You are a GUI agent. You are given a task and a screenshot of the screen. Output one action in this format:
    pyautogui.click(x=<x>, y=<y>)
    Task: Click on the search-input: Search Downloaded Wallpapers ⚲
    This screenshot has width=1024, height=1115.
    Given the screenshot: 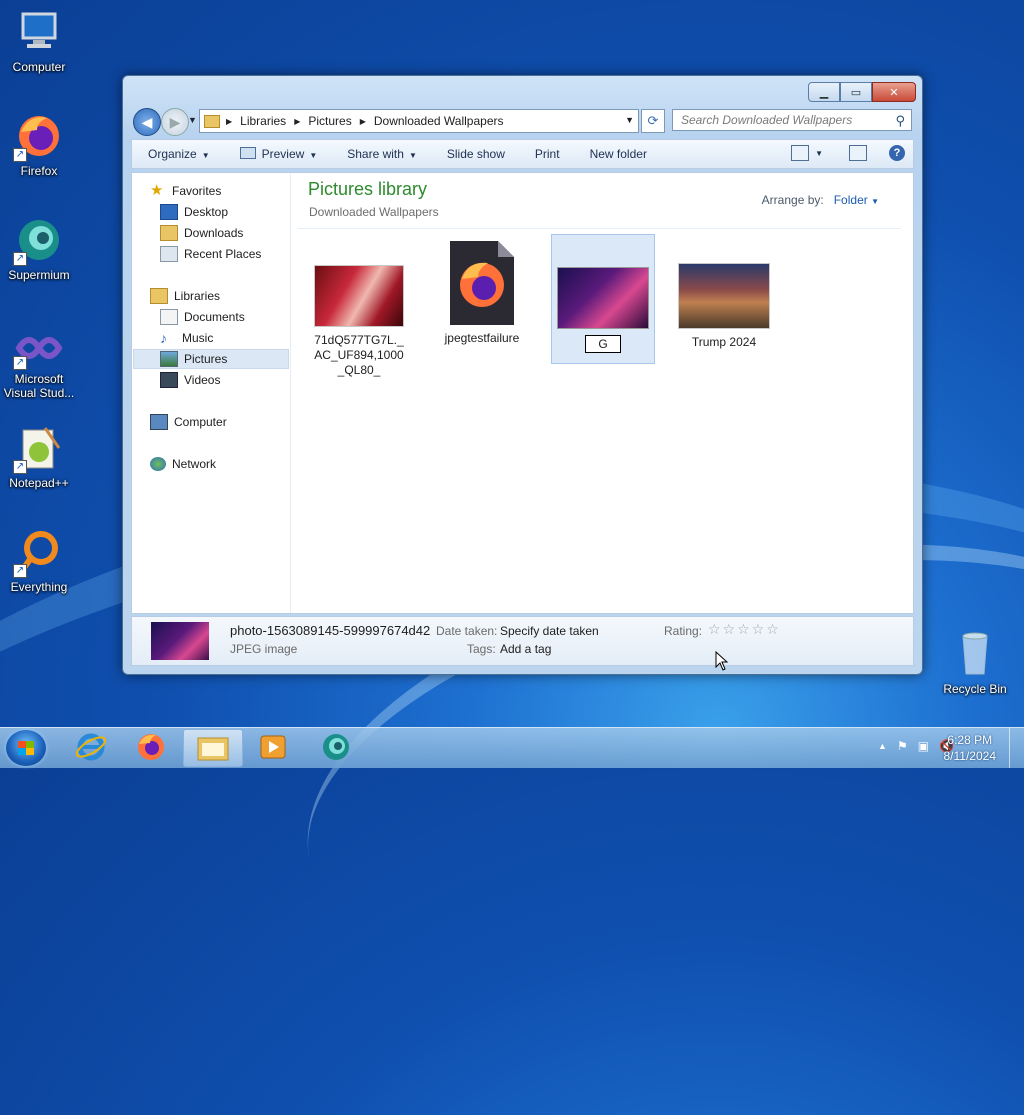 What is the action you would take?
    pyautogui.click(x=792, y=120)
    